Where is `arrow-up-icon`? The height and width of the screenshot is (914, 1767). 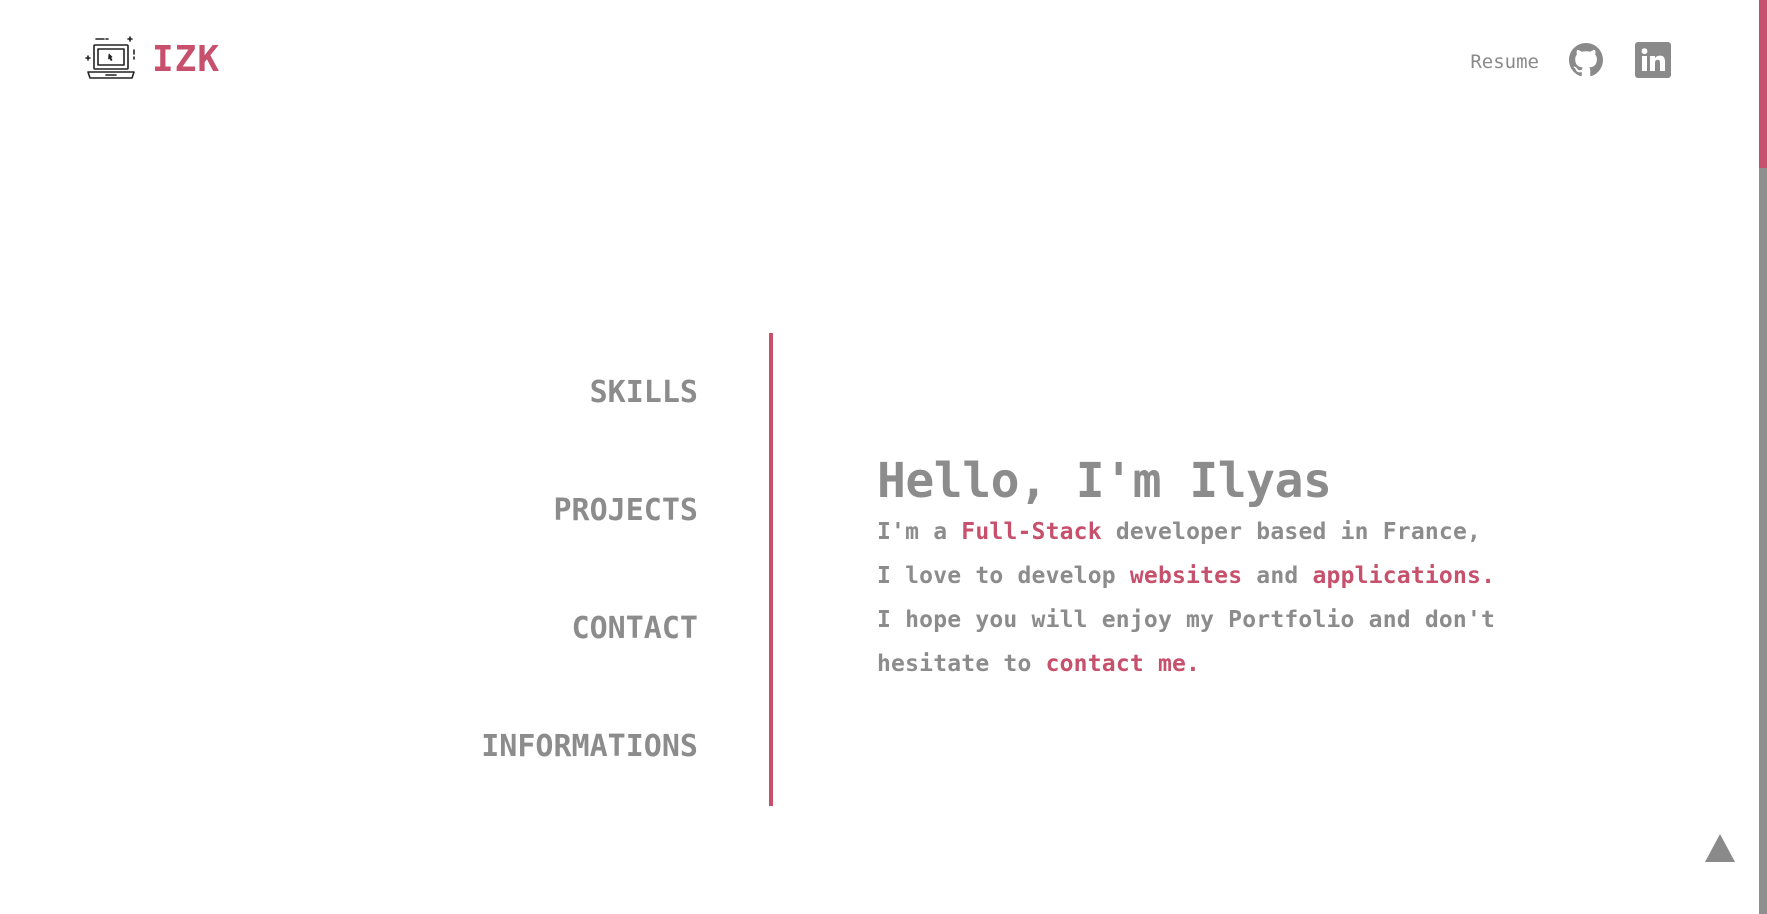 arrow-up-icon is located at coordinates (1720, 848).